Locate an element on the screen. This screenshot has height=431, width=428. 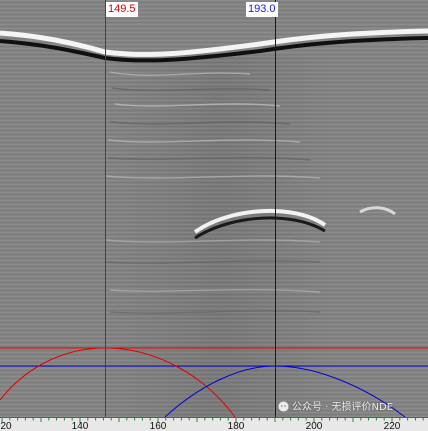
watermark: 公众号 · 无损评价NDE is located at coordinates (335, 407).